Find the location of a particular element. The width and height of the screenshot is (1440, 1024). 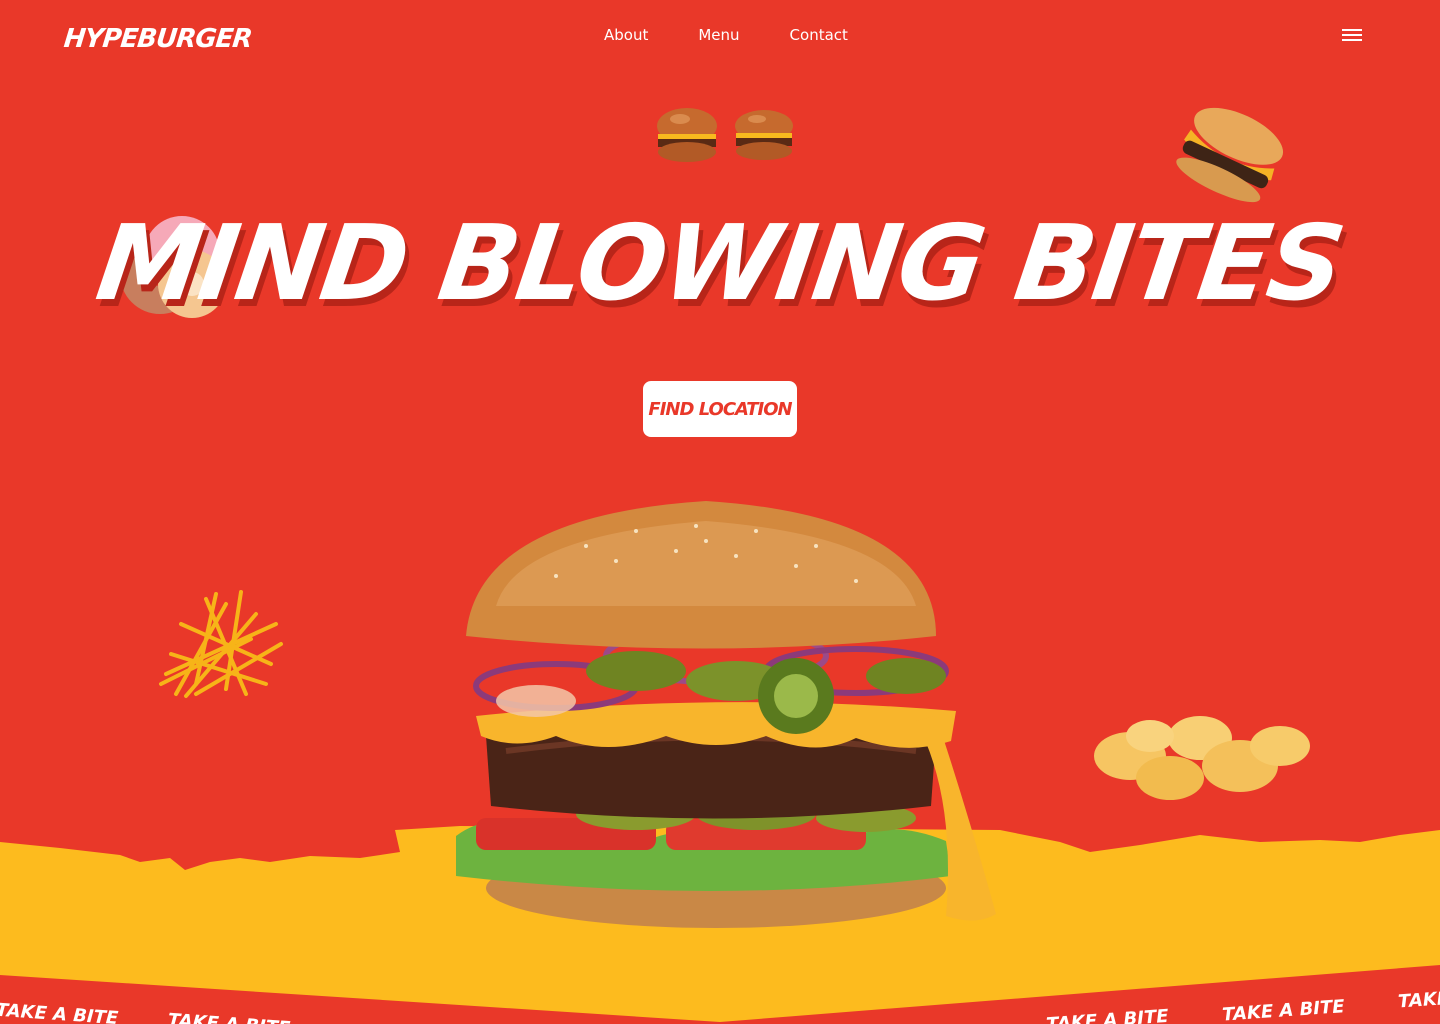

hero-headline: MIND BLOWING BITES is located at coordinates (720, 263).